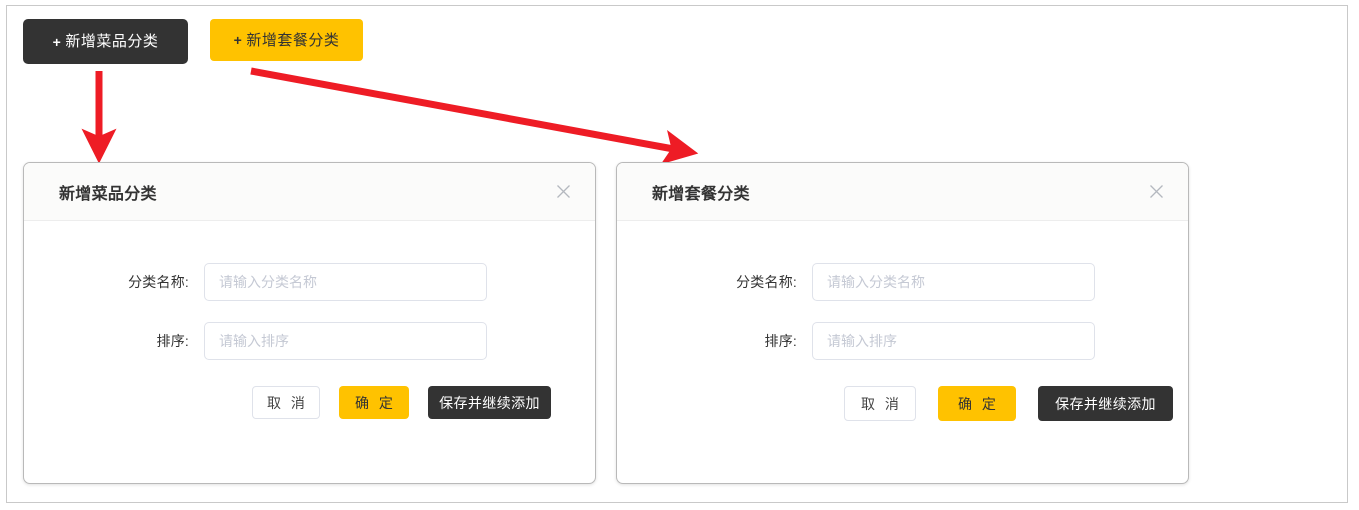  What do you see at coordinates (902, 192) in the screenshot?
I see `dialog-header: 新增套餐分类` at bounding box center [902, 192].